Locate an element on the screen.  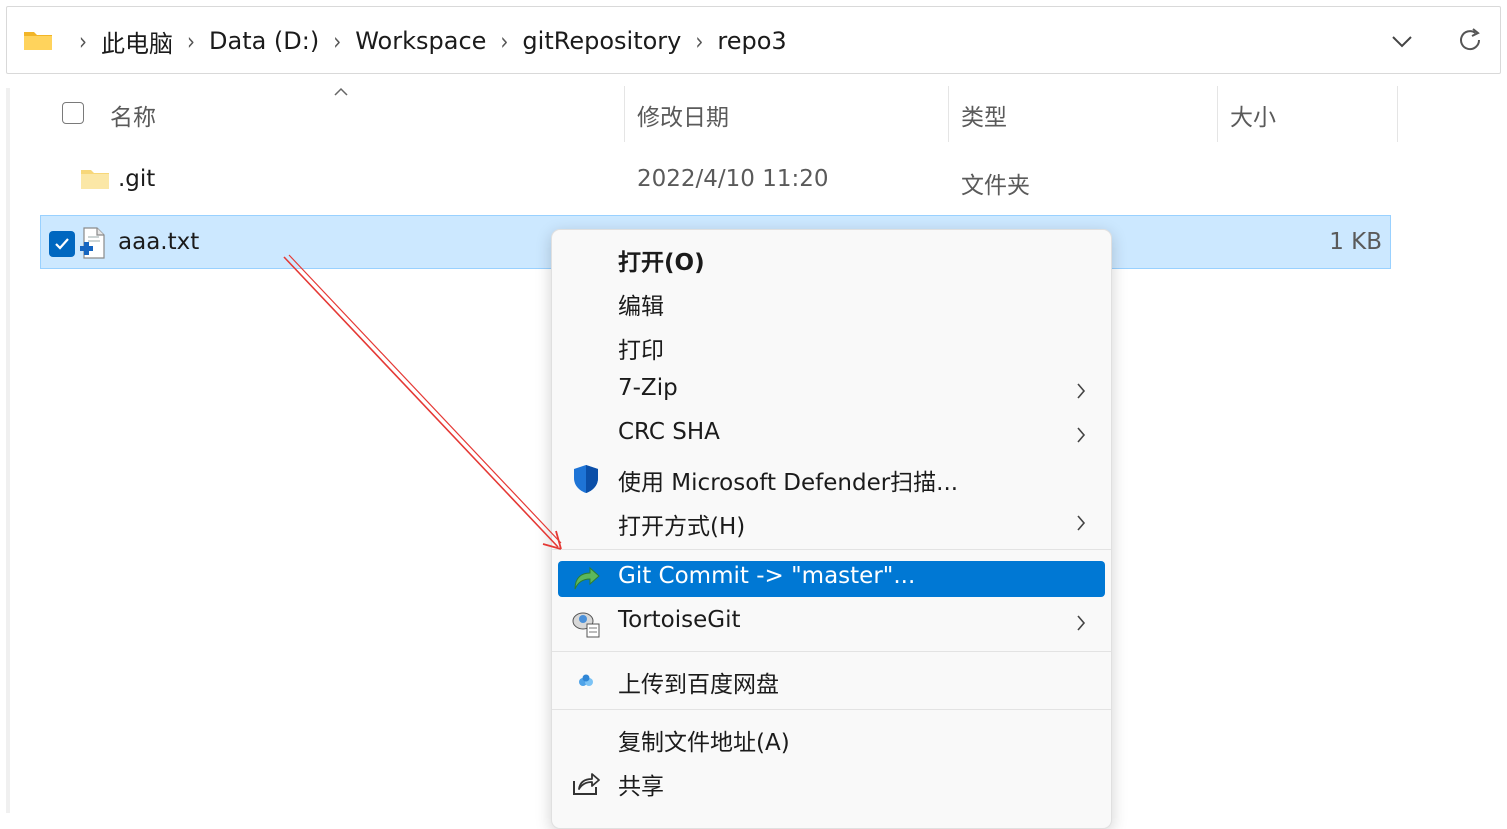
menu-item-label: 打开方式(H) is located at coordinates (682, 527).